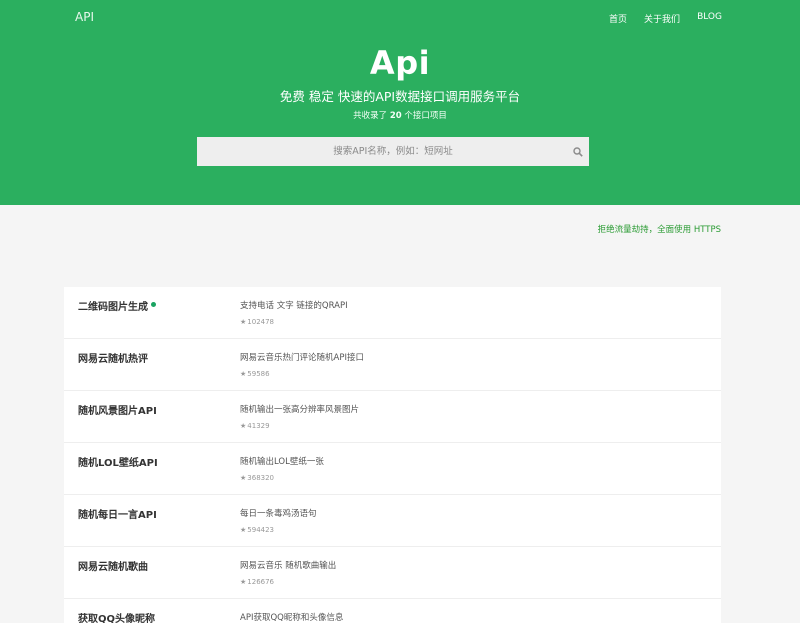  I want to click on nav-blog: BLOG, so click(709, 18).